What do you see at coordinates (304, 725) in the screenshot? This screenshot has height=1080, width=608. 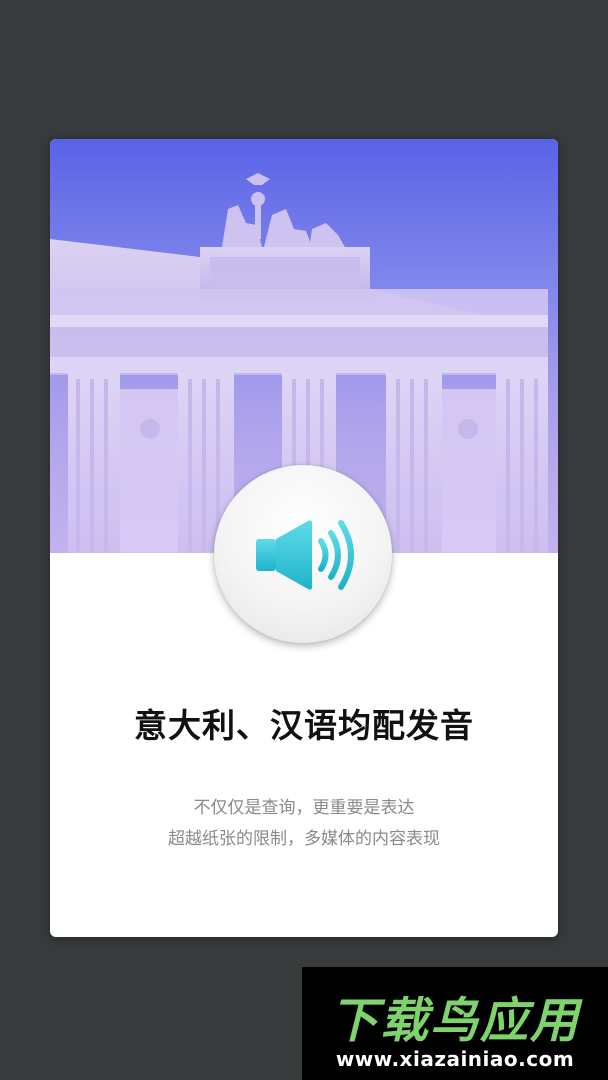 I see `card-title: 意大利、汉语均配发音` at bounding box center [304, 725].